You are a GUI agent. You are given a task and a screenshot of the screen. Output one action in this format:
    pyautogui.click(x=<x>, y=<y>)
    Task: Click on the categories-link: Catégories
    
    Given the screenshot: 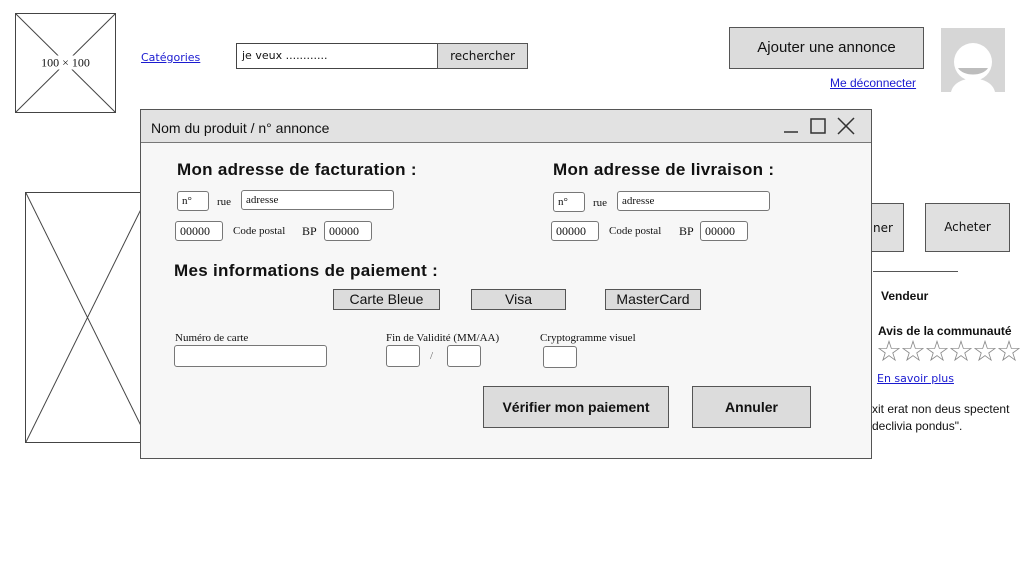 What is the action you would take?
    pyautogui.click(x=170, y=57)
    